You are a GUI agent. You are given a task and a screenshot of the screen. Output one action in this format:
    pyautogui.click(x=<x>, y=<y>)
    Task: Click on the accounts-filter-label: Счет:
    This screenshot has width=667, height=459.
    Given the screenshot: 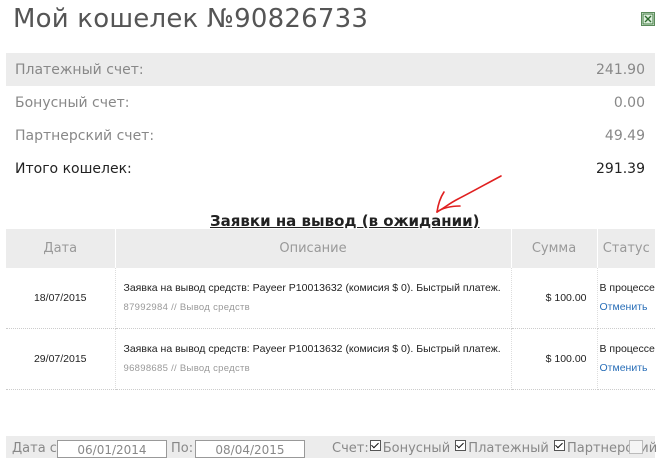 What is the action you would take?
    pyautogui.click(x=350, y=448)
    